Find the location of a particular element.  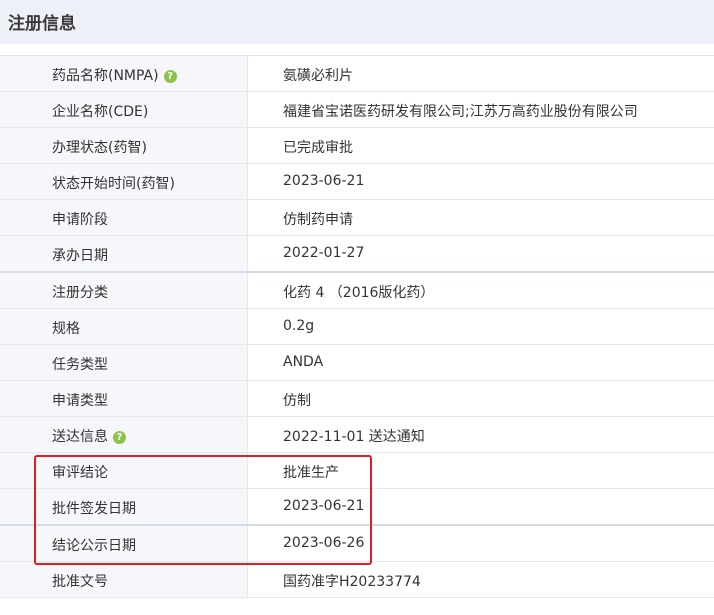

row-value-task-type: ANDA is located at coordinates (303, 362).